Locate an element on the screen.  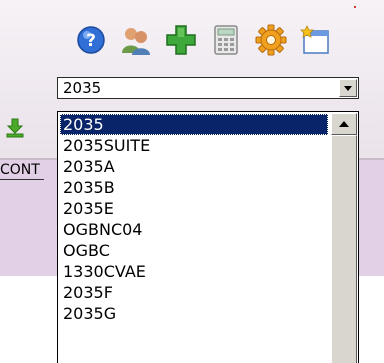
scrollbar is located at coordinates (344, 238).